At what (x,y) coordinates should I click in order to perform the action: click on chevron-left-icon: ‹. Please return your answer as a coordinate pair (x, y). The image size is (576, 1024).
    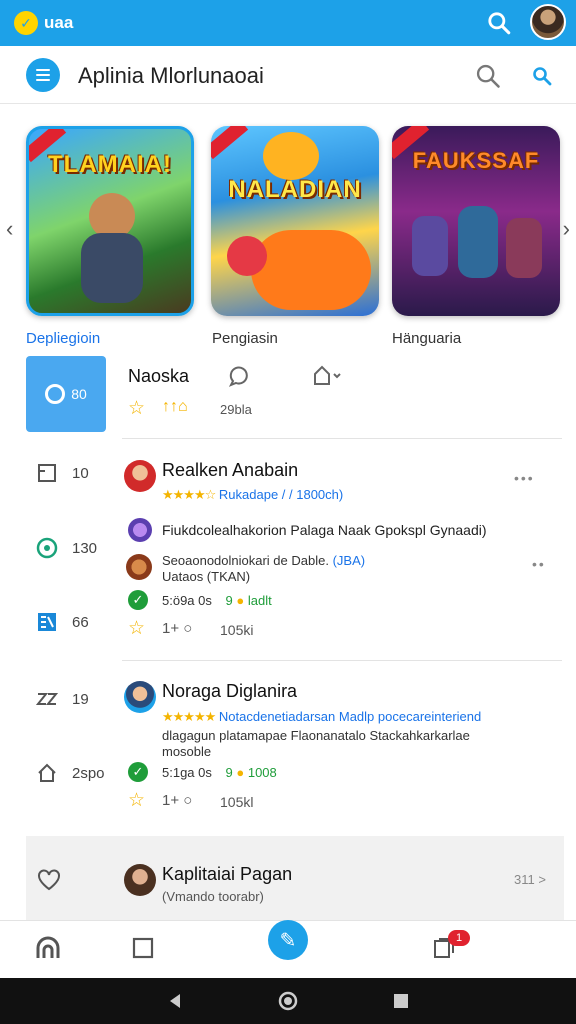
    Looking at the image, I should click on (9, 229).